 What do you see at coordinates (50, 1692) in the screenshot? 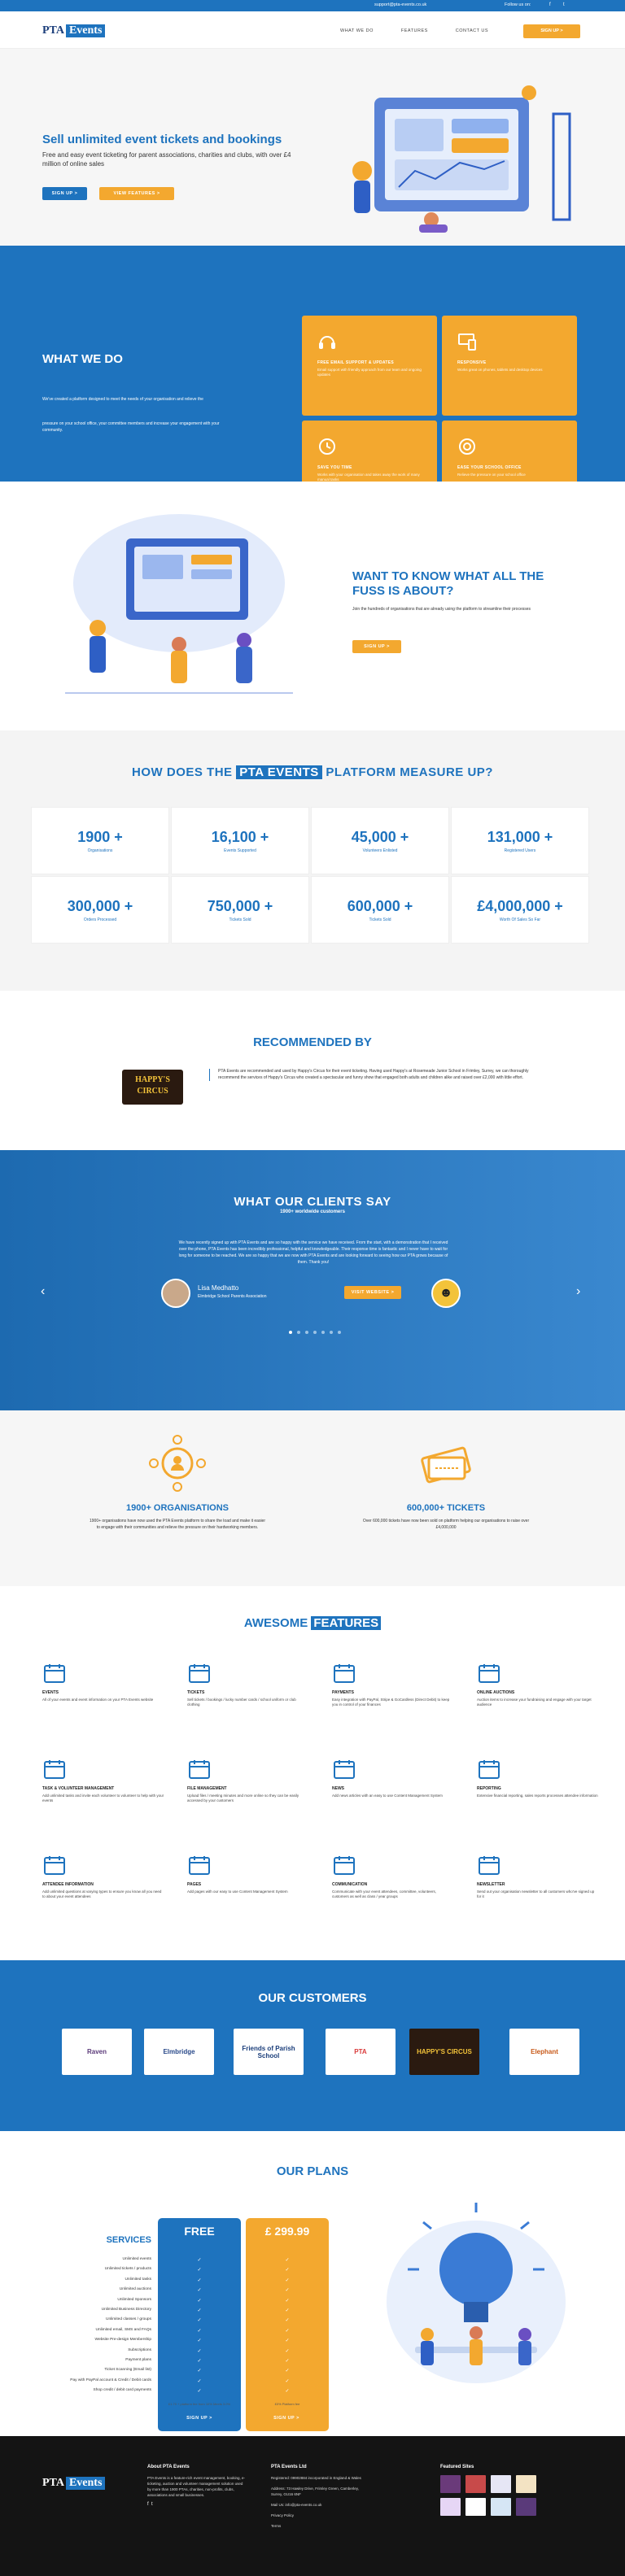
I see `feature-title: EVENTS` at bounding box center [50, 1692].